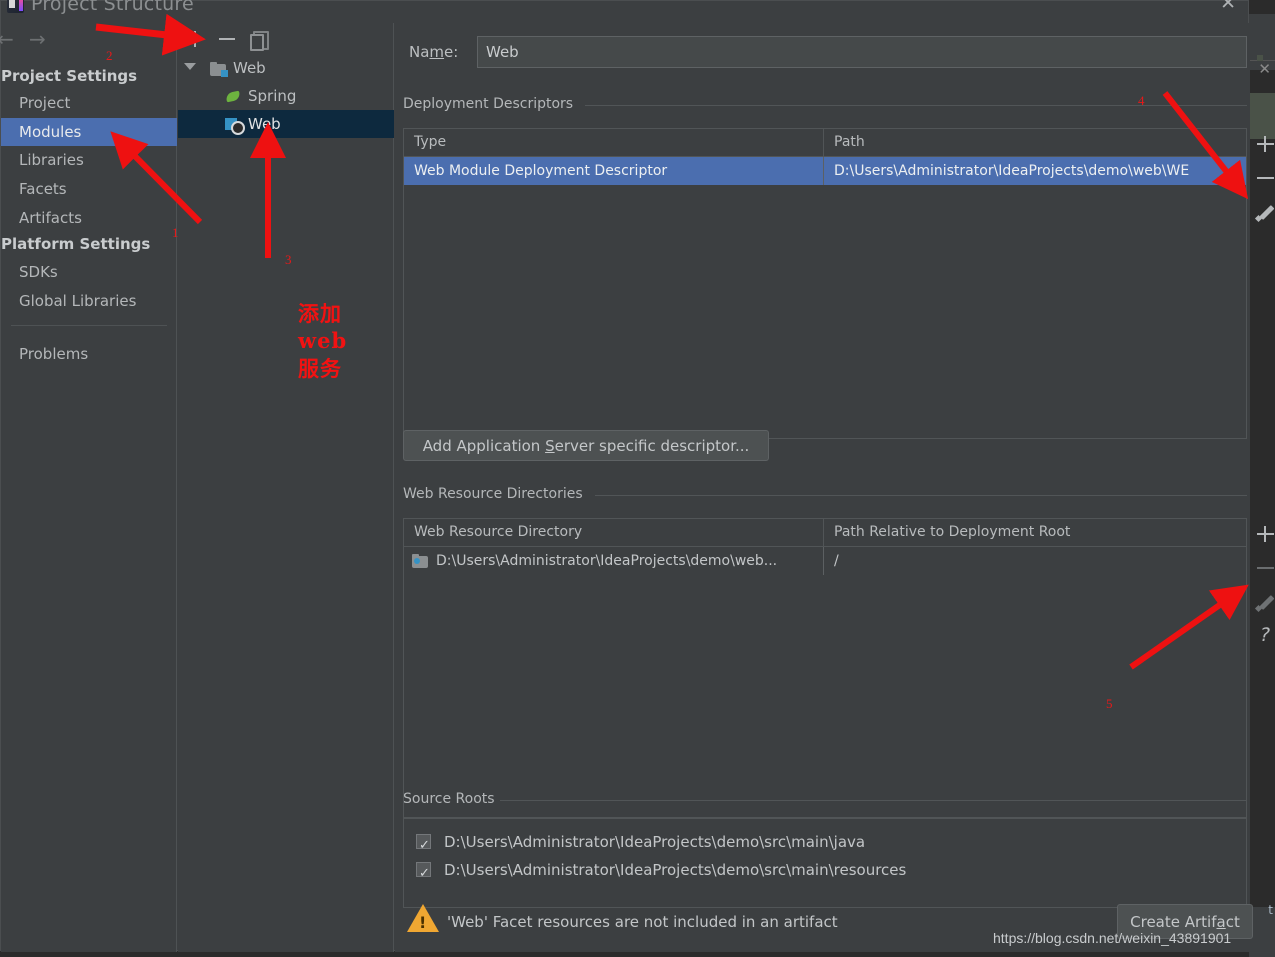 The width and height of the screenshot is (1275, 957). I want to click on remove-web-resource-button, so click(1261, 568).